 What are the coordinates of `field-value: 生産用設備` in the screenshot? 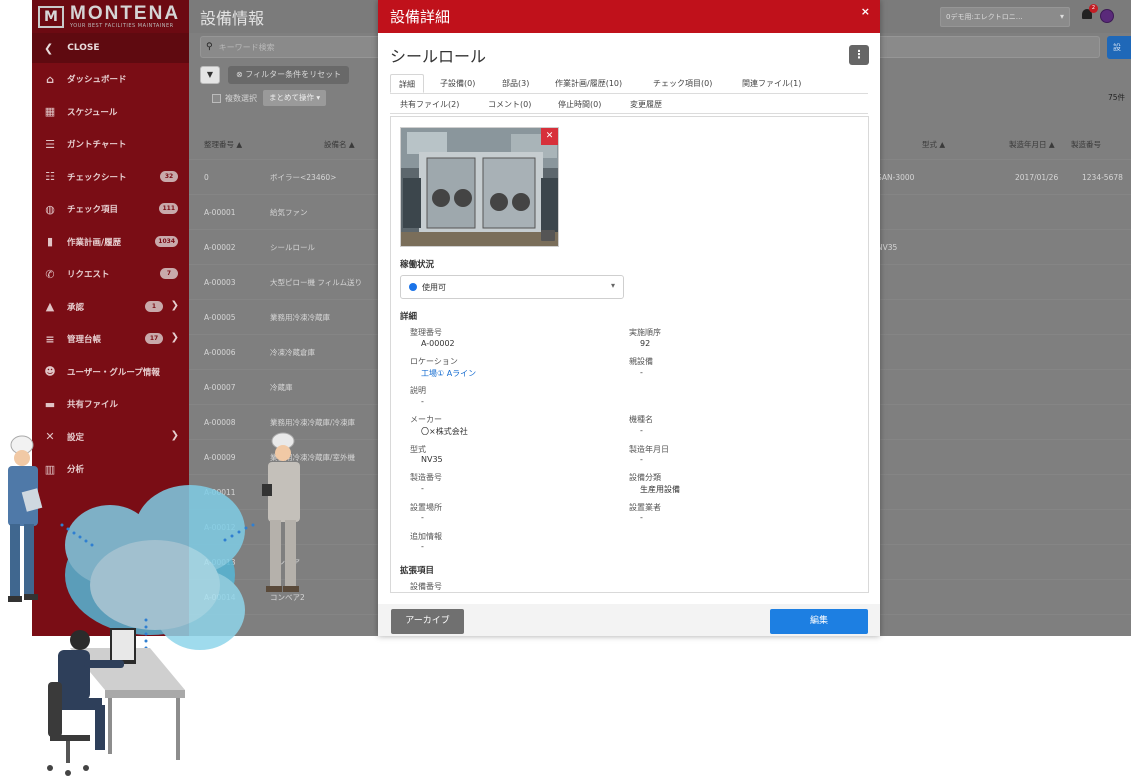 It's located at (660, 489).